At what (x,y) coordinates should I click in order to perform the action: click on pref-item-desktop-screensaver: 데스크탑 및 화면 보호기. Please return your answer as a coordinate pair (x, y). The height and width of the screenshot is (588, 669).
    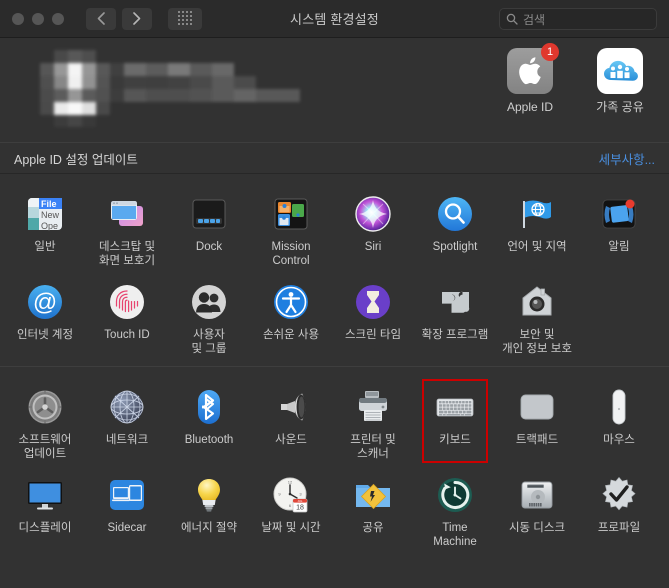
    Looking at the image, I should click on (127, 228).